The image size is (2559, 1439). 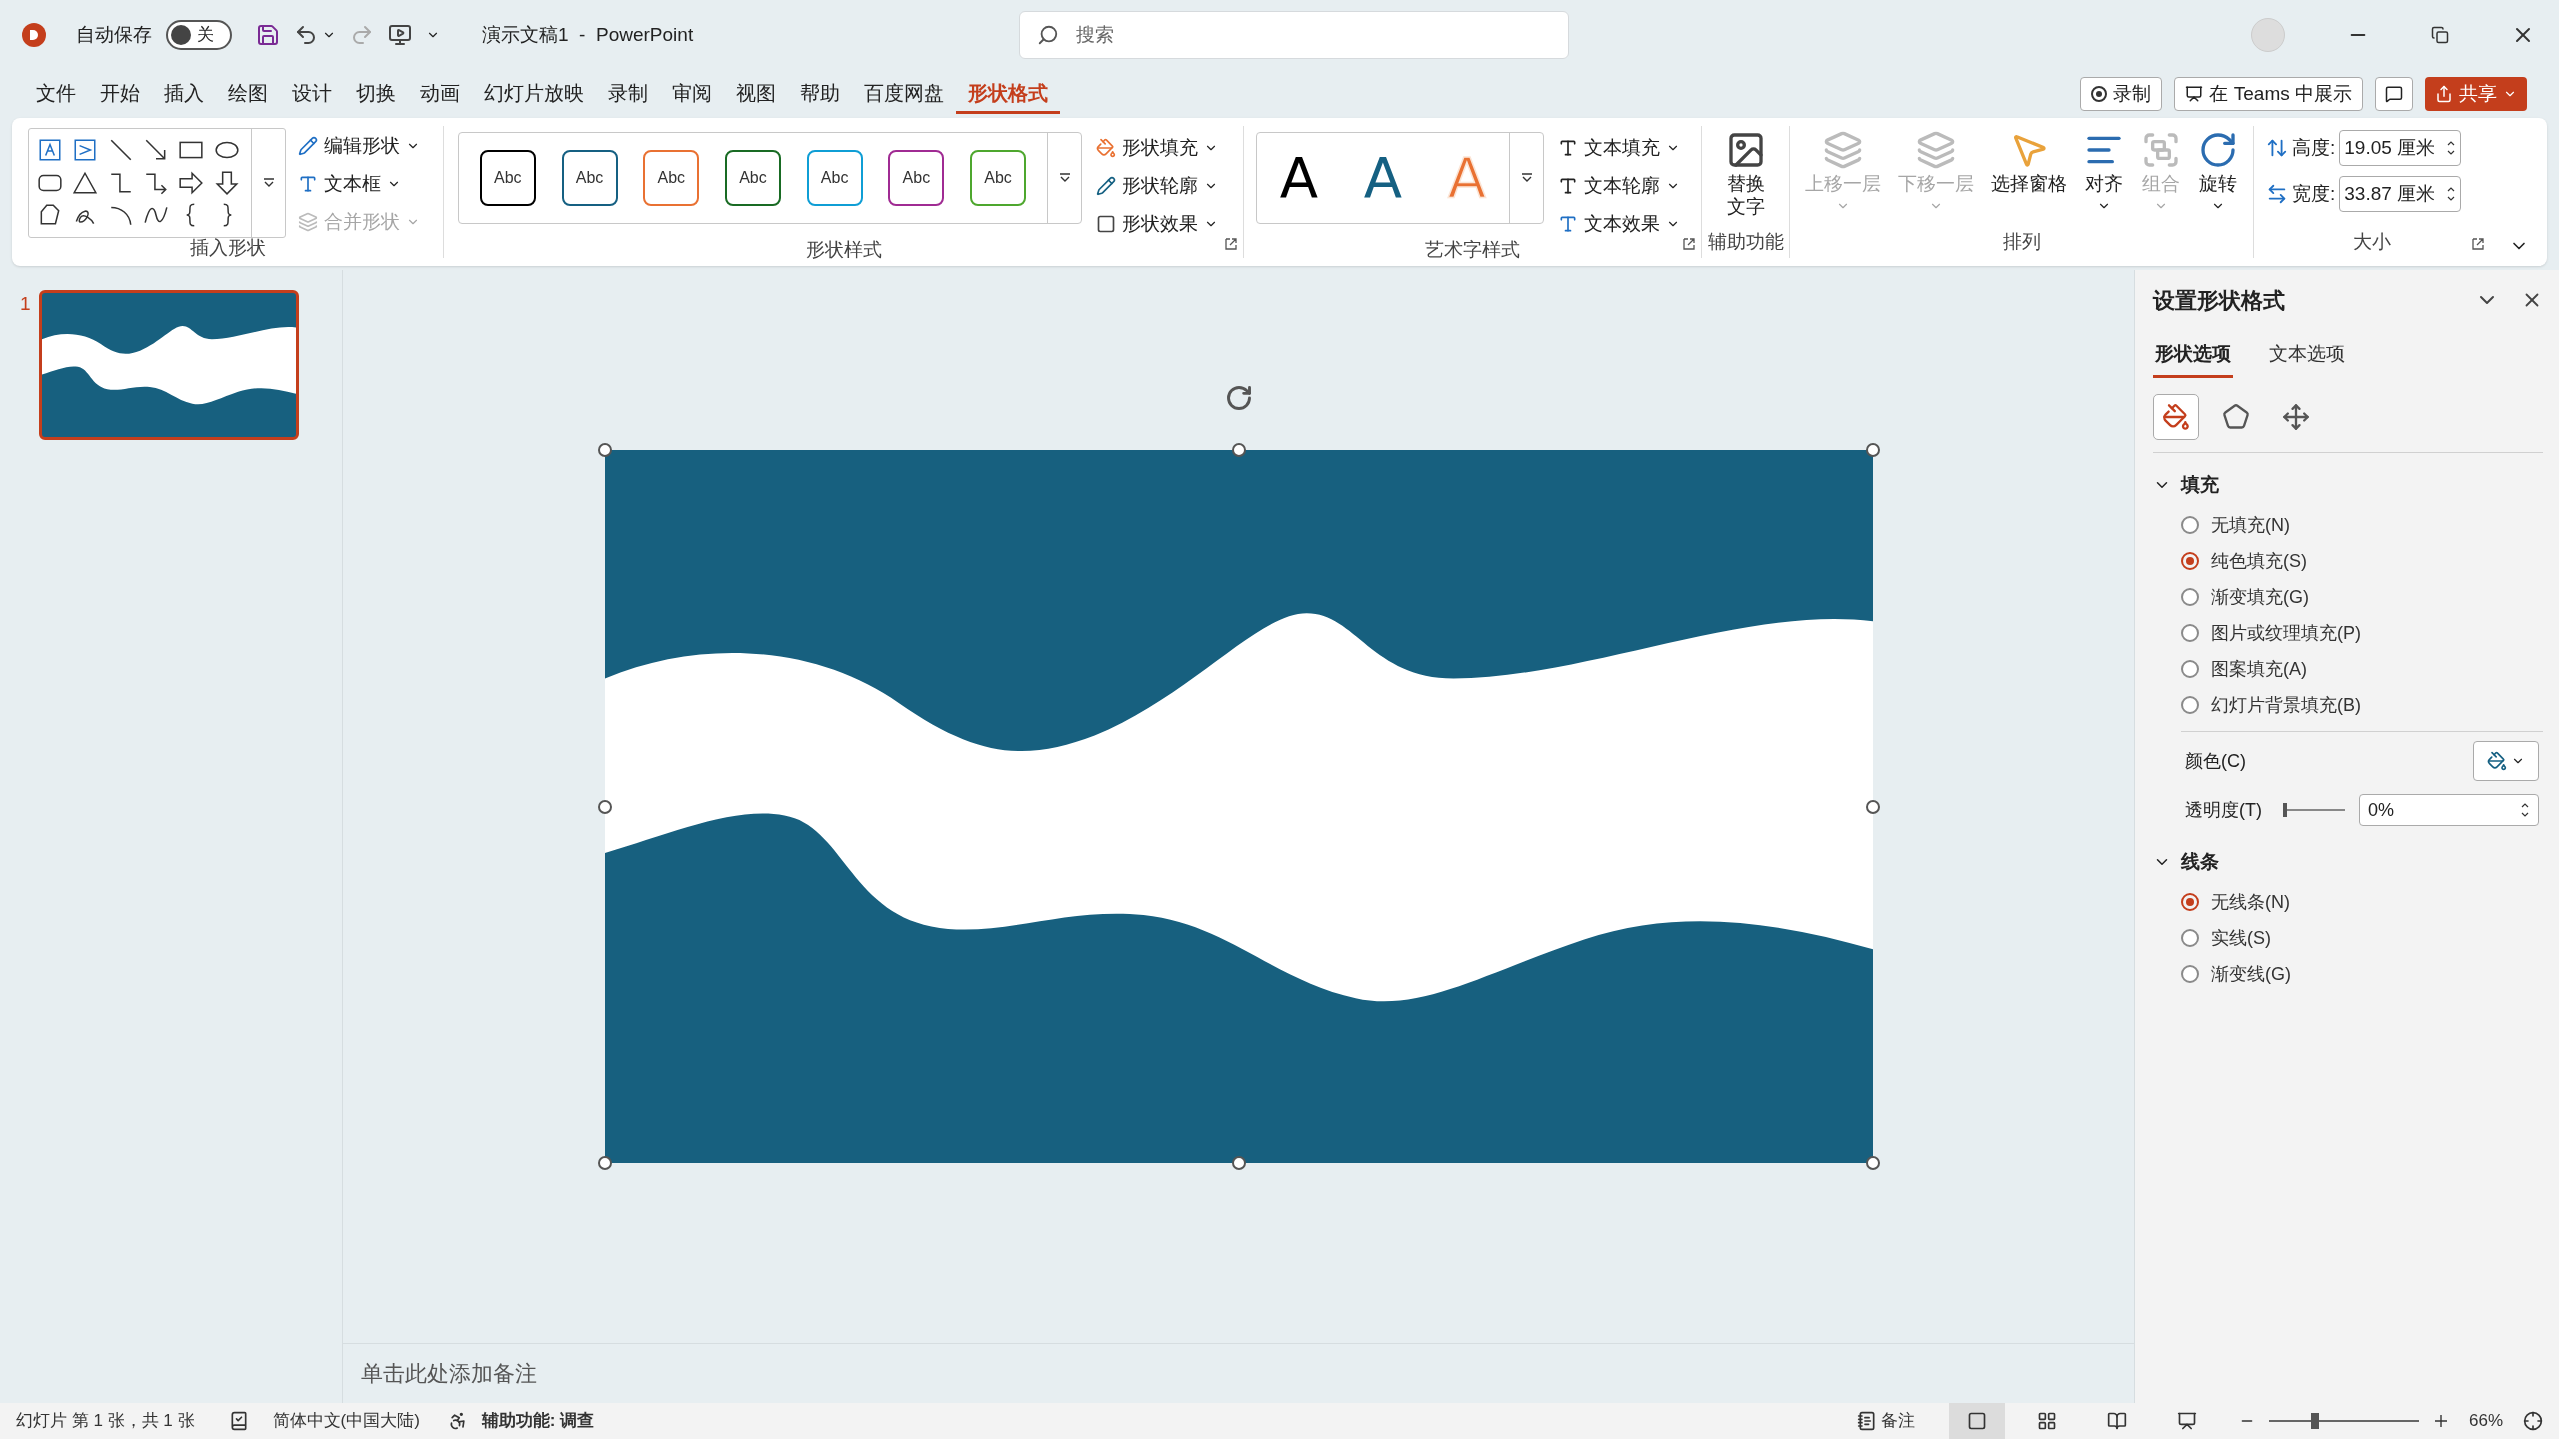 What do you see at coordinates (843, 249) in the screenshot?
I see `group-label: 形状样式` at bounding box center [843, 249].